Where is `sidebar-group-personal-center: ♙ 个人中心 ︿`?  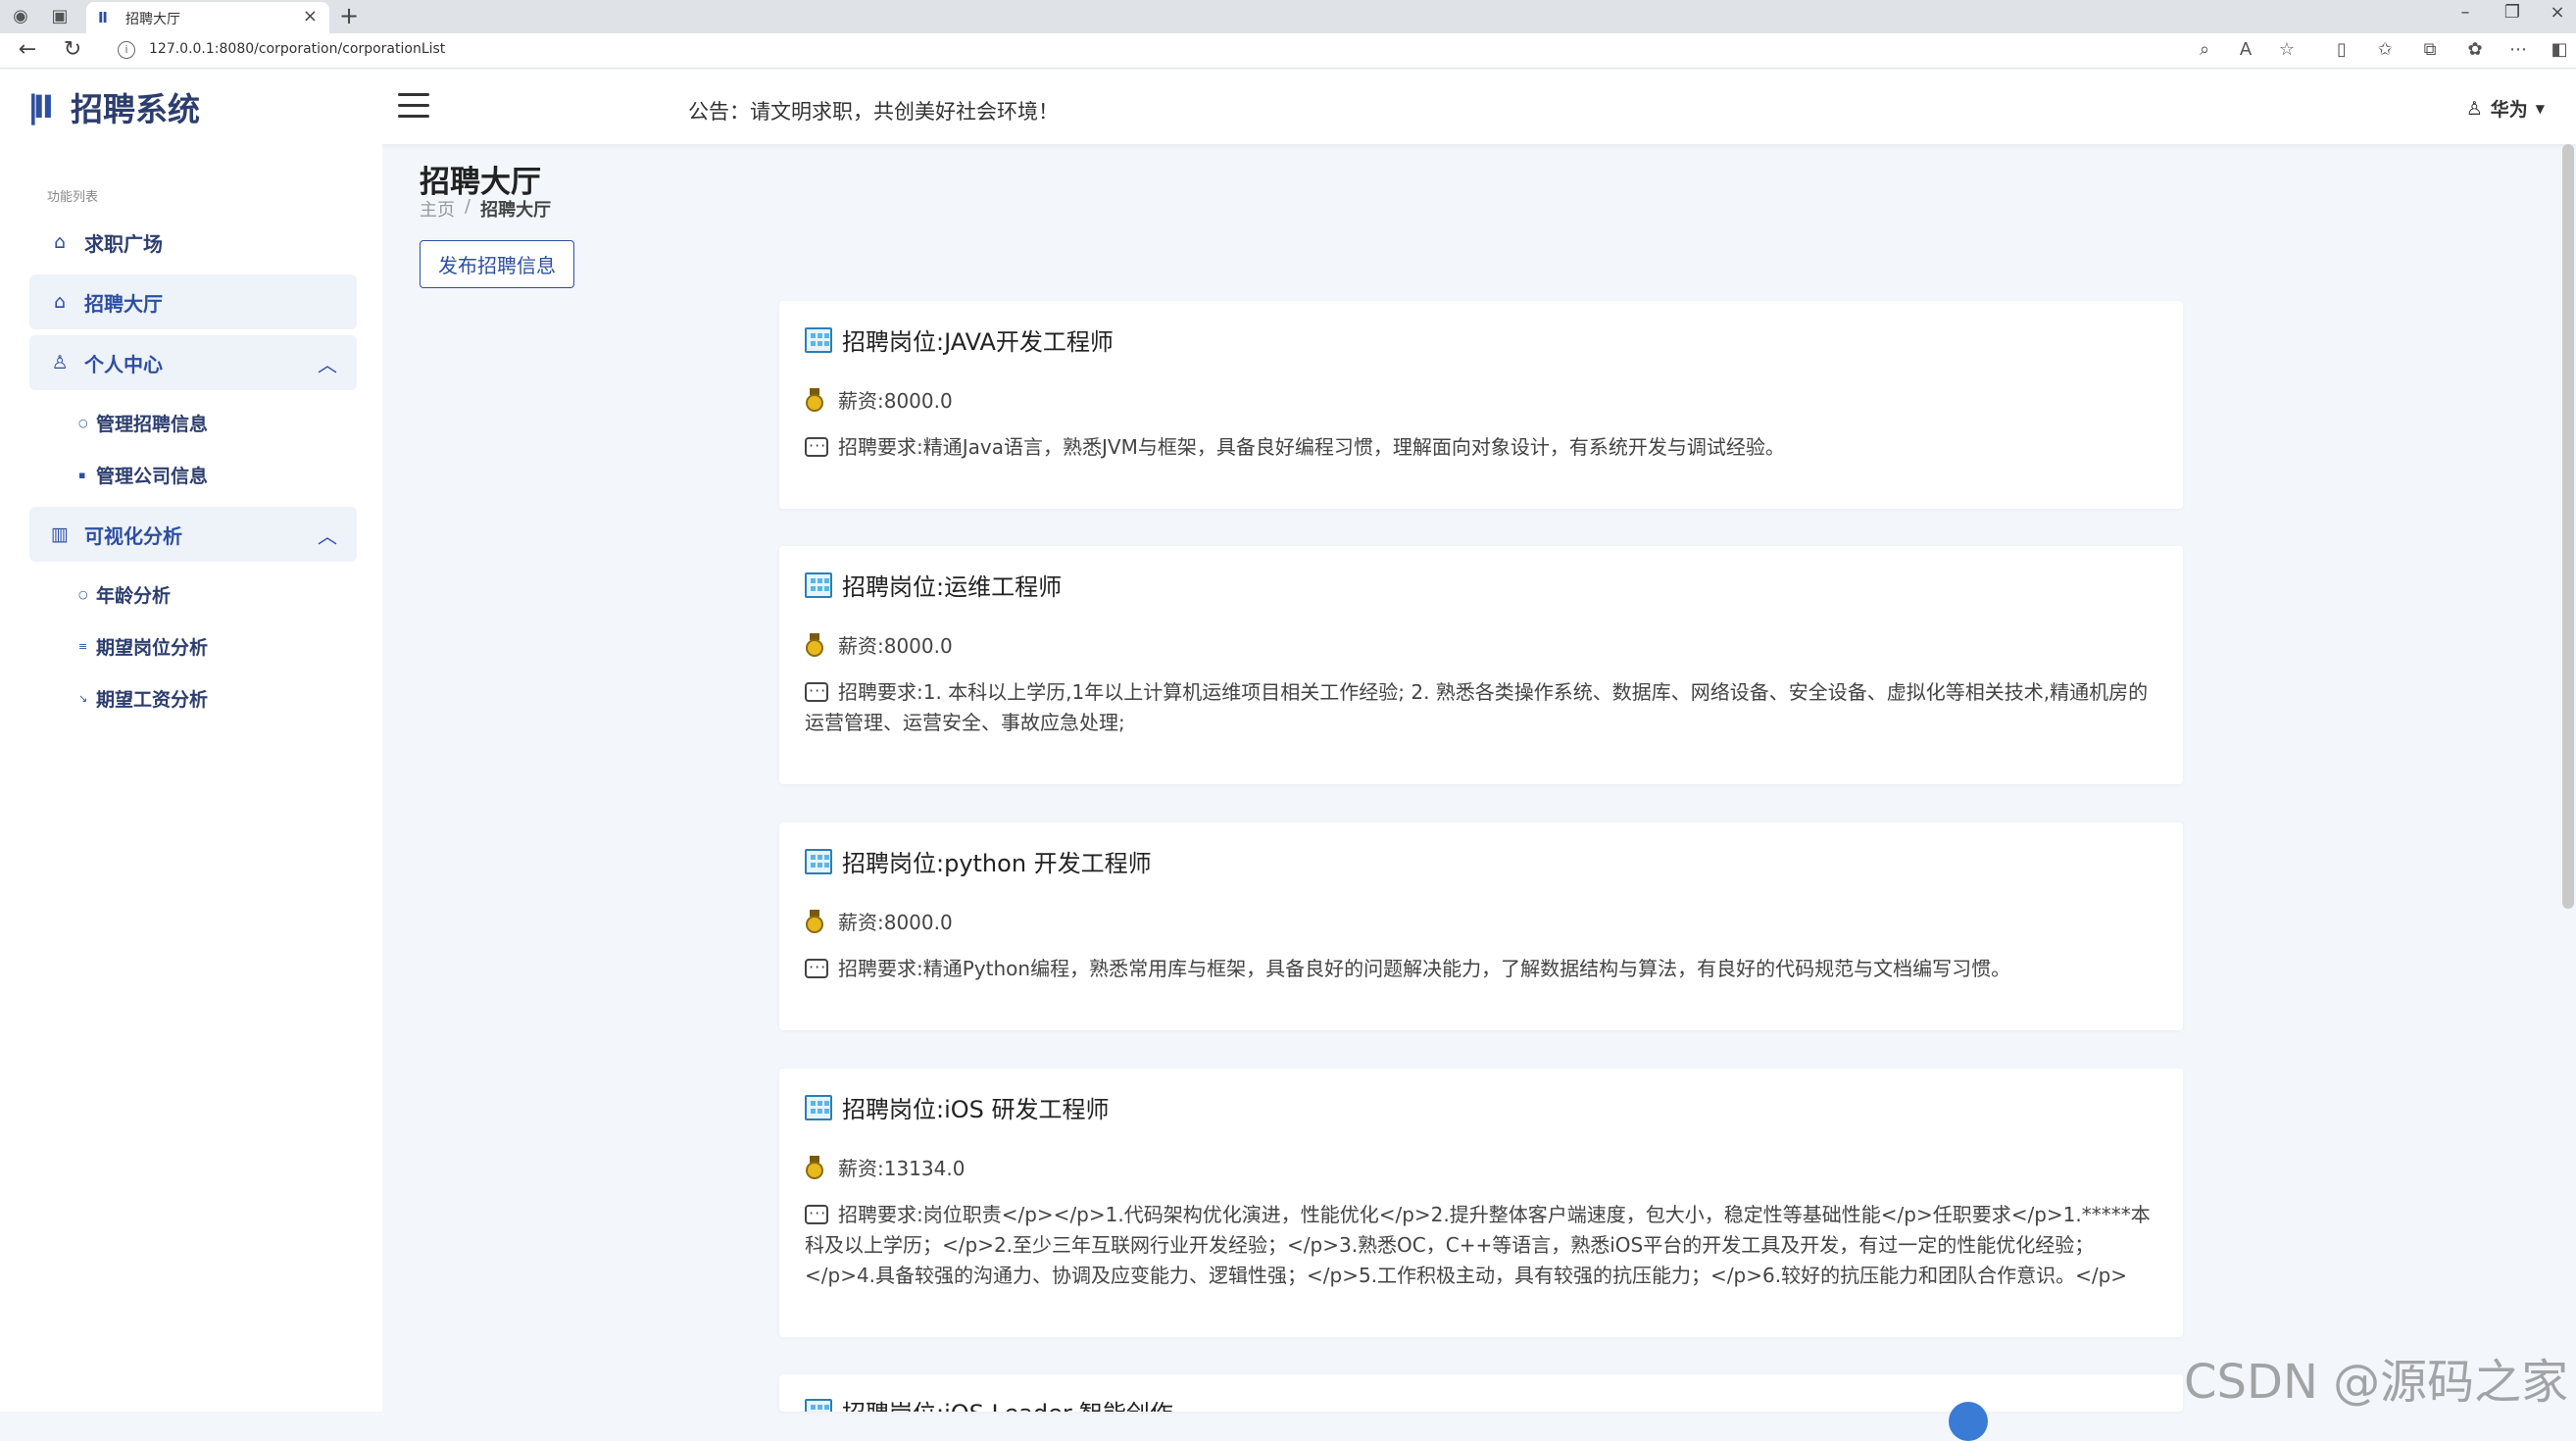 sidebar-group-personal-center: ♙ 个人中心 ︿ is located at coordinates (193, 363).